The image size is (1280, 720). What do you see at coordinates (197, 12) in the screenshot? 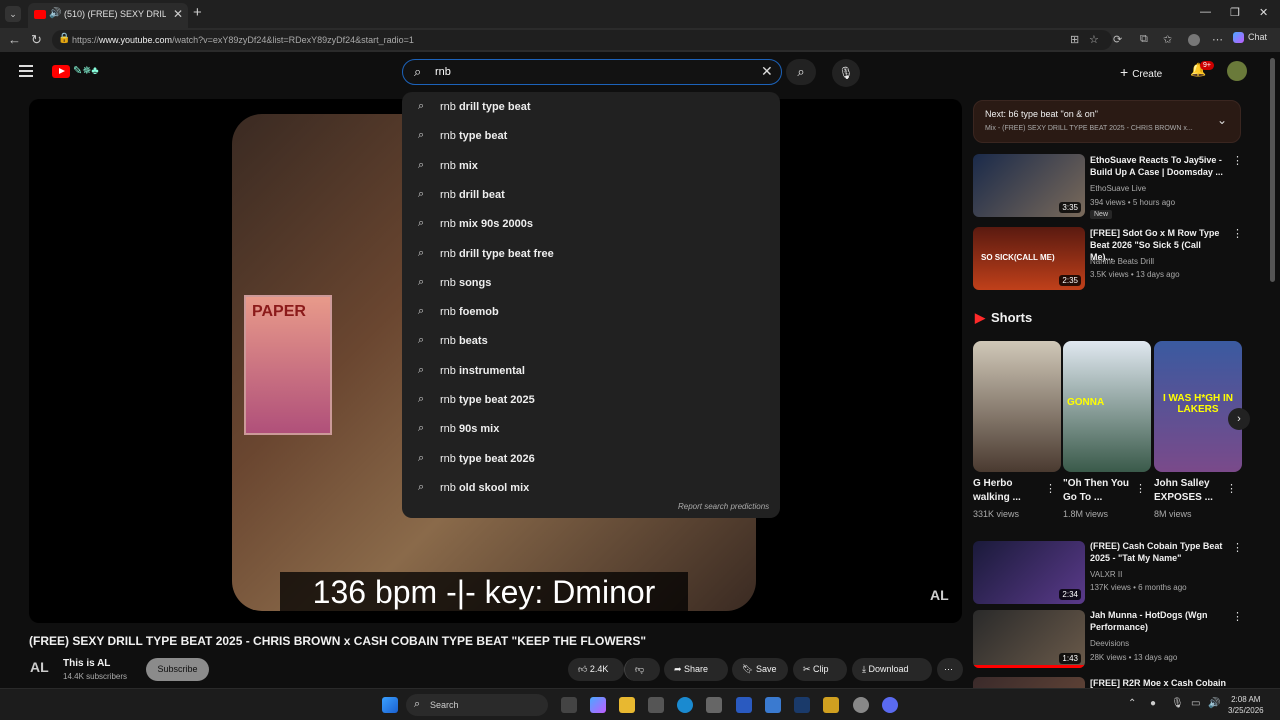
I see `new-tab-button: +` at bounding box center [197, 12].